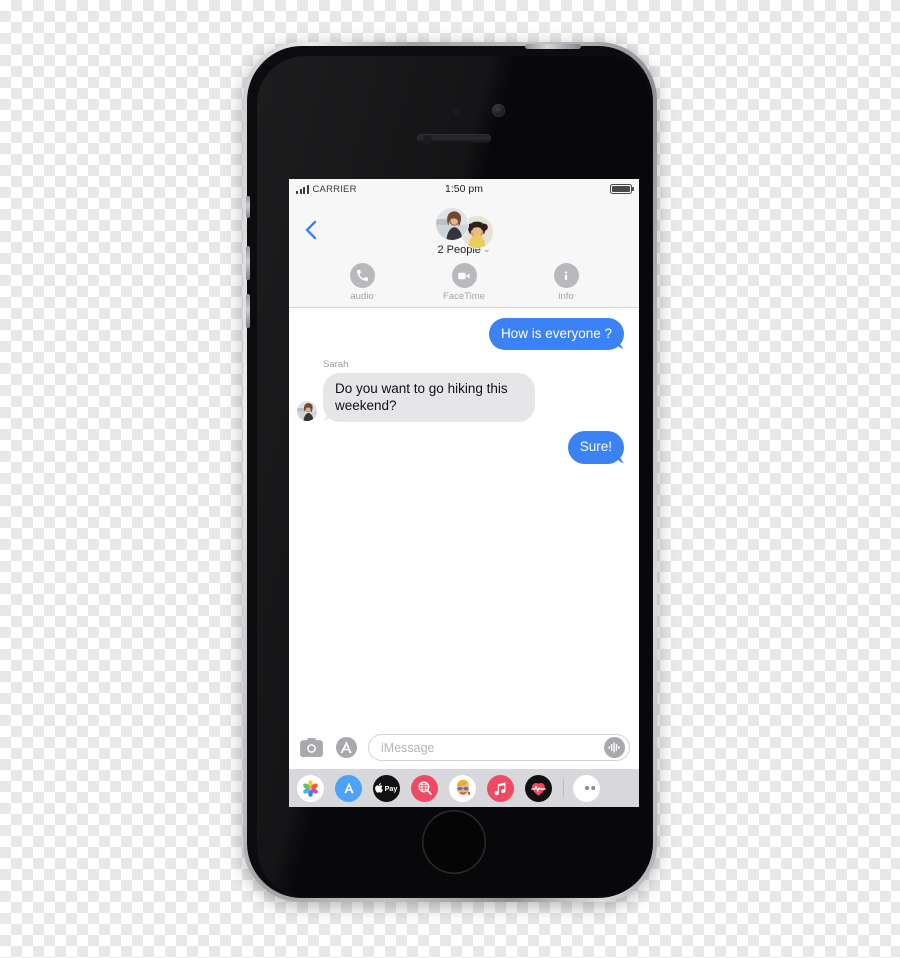 Image resolution: width=900 pixels, height=958 pixels. I want to click on info-icon, so click(566, 275).